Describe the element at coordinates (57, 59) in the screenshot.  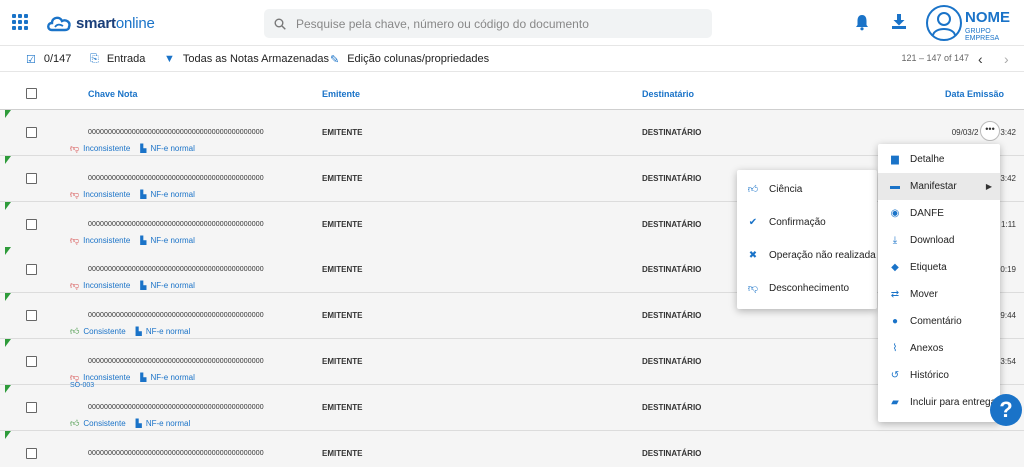
I see `selected-count-label: 0/147` at that location.